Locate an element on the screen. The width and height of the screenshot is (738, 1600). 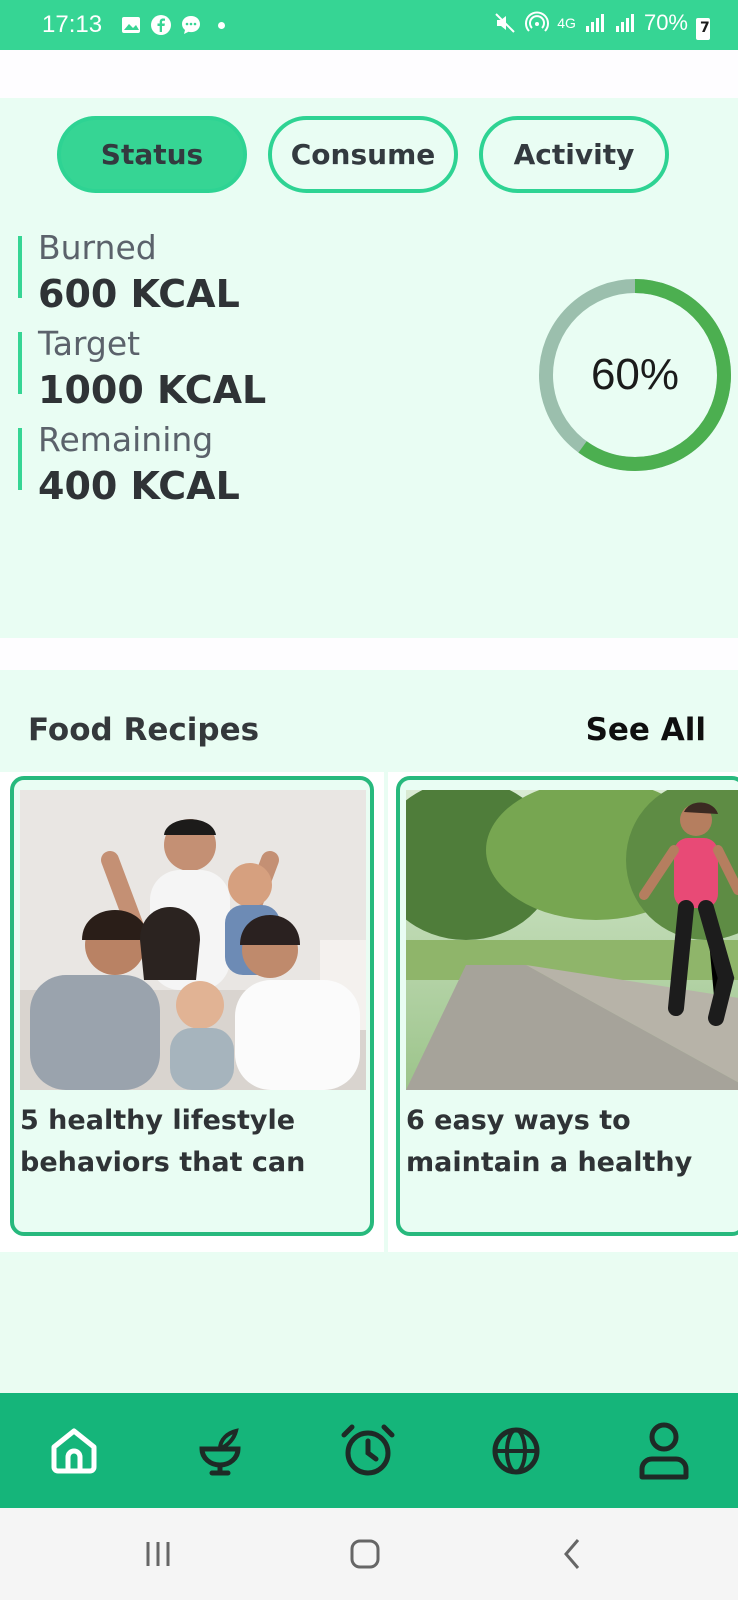
system-nav-bar is located at coordinates (369, 1554).